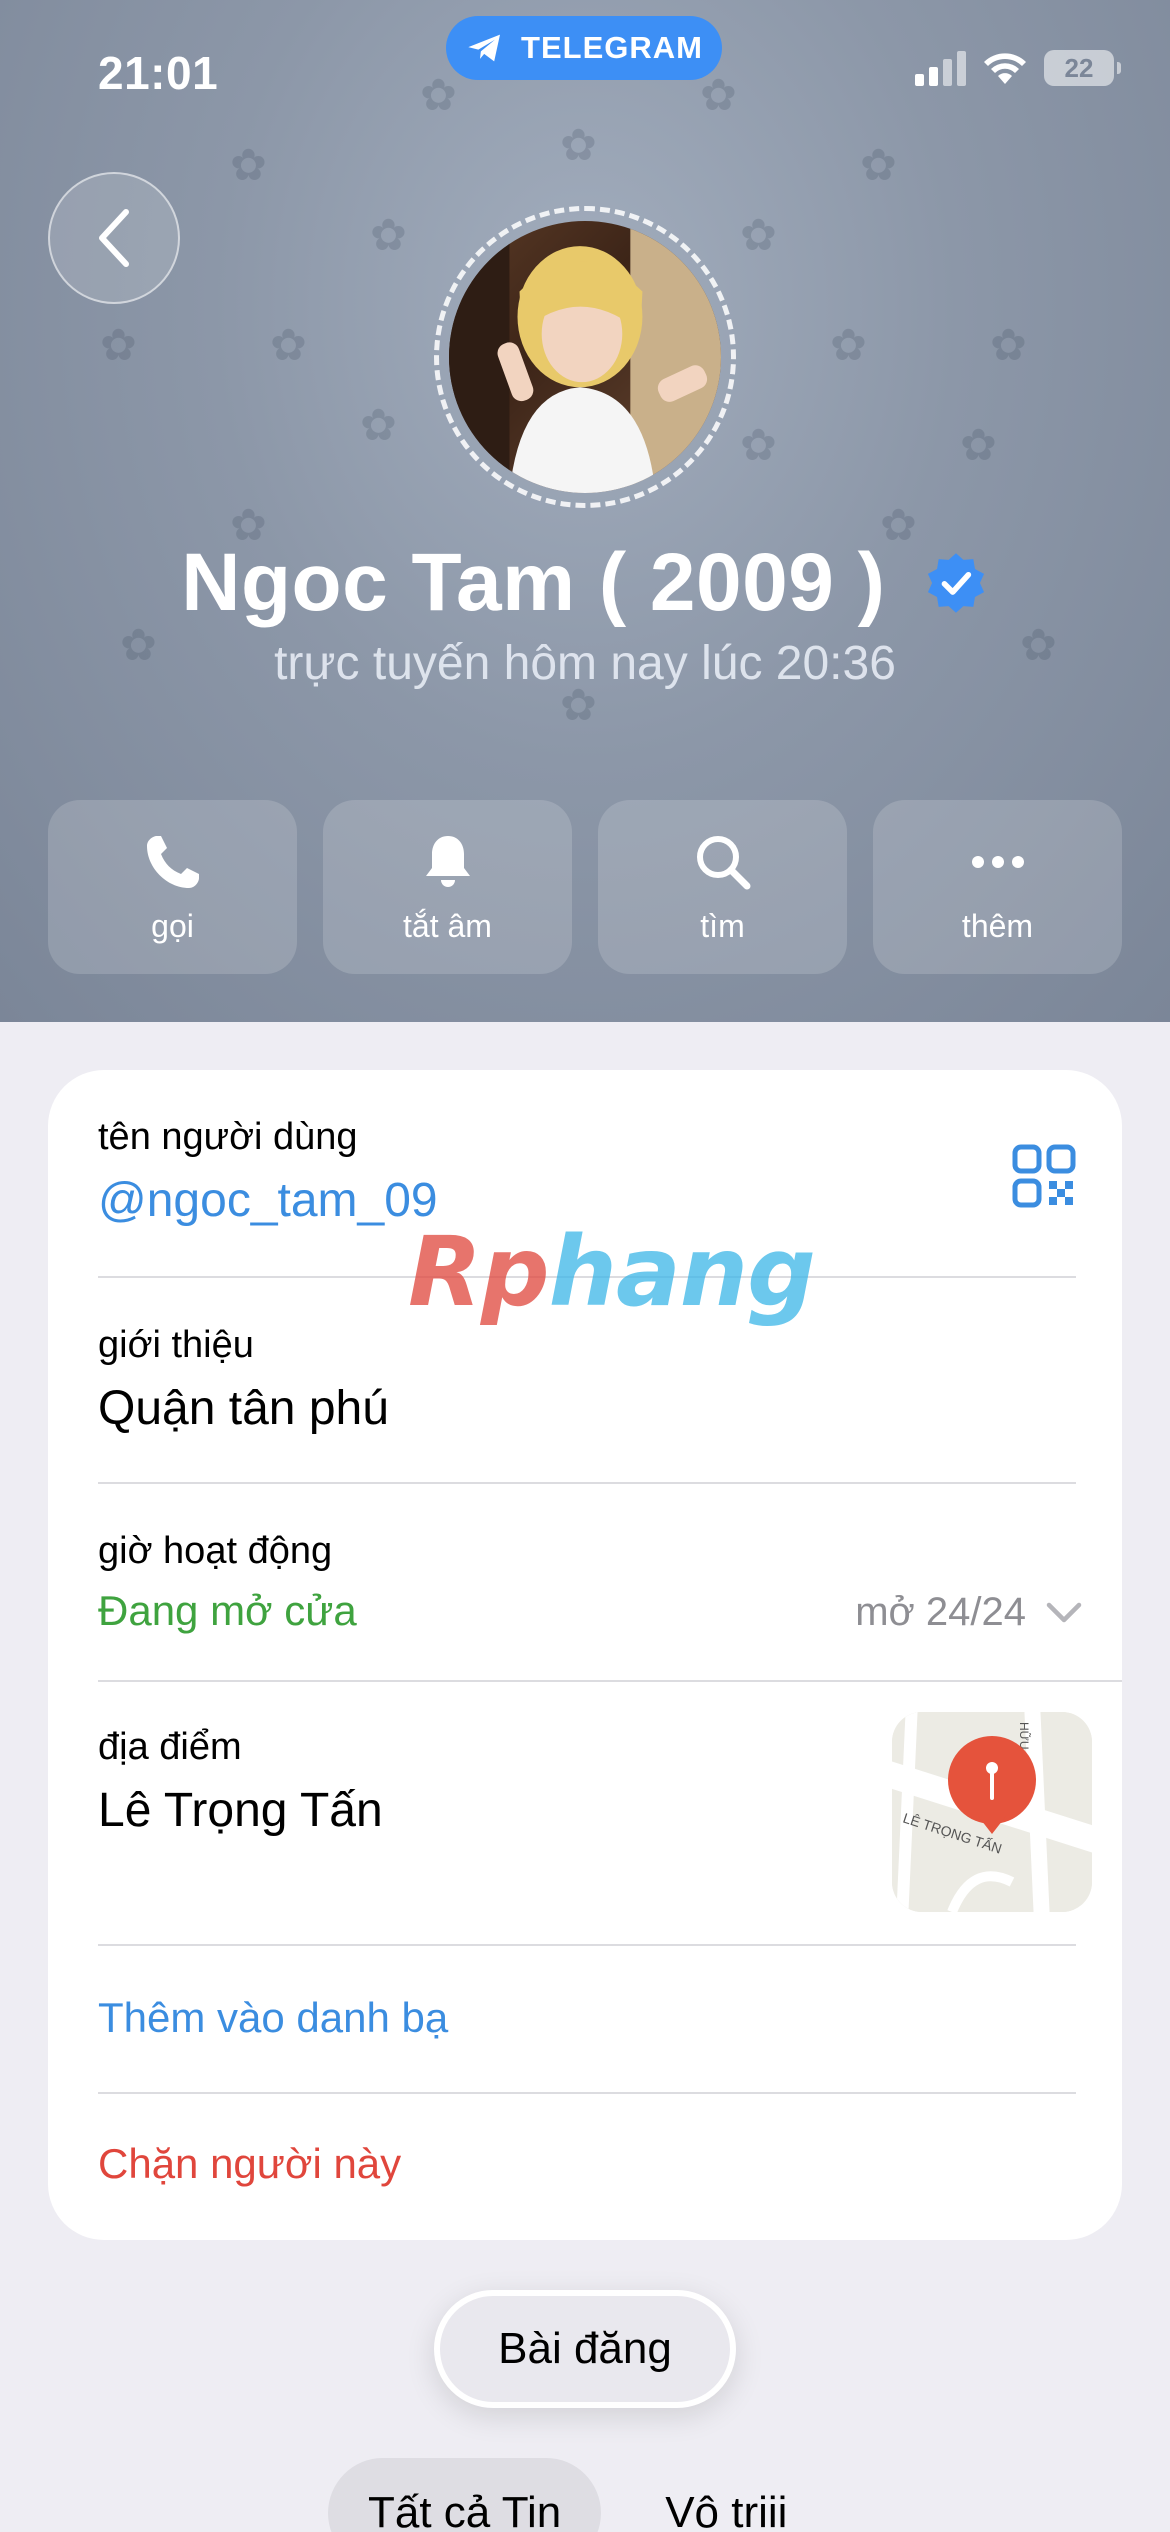  What do you see at coordinates (723, 862) in the screenshot?
I see `search-icon` at bounding box center [723, 862].